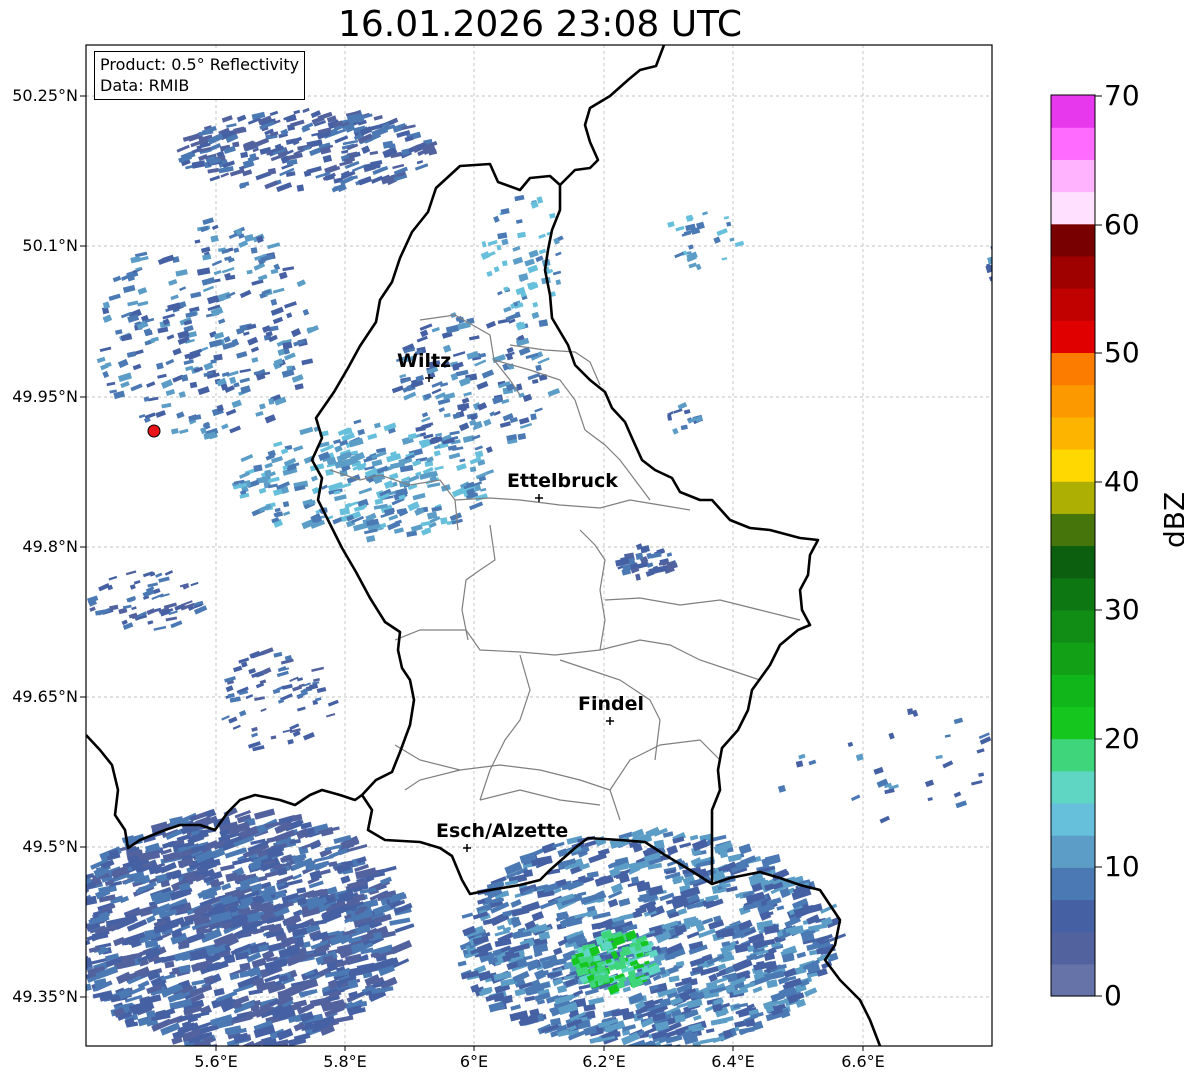  I want to click on lon-label-6-4: 6.4°E, so click(733, 1061).